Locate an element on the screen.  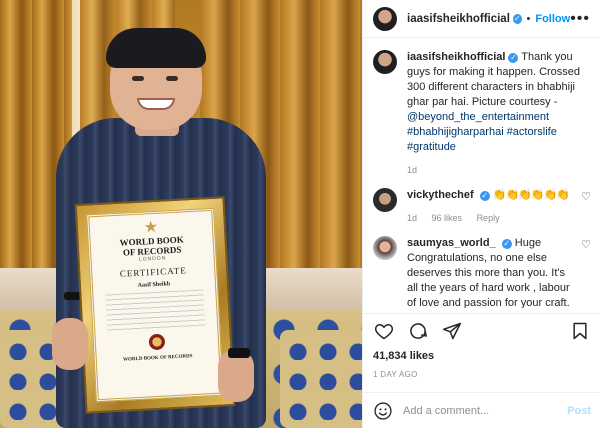
reply-button: Reply is located at coordinates (488, 218).